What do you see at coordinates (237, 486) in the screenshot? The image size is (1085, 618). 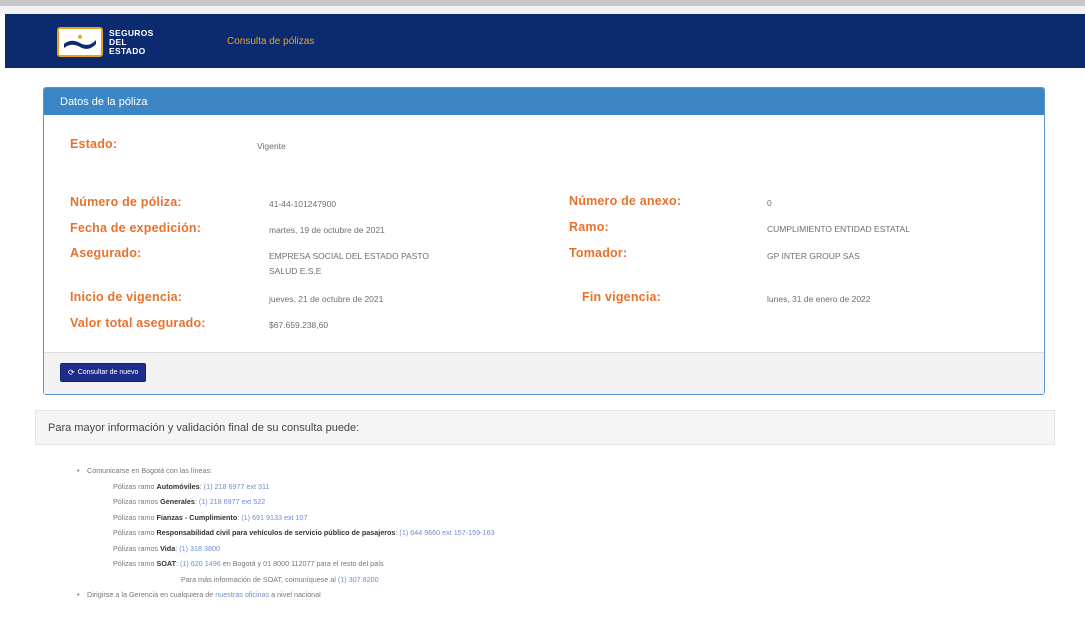 I see `phone-link: (1) 218 6977 ext 311` at bounding box center [237, 486].